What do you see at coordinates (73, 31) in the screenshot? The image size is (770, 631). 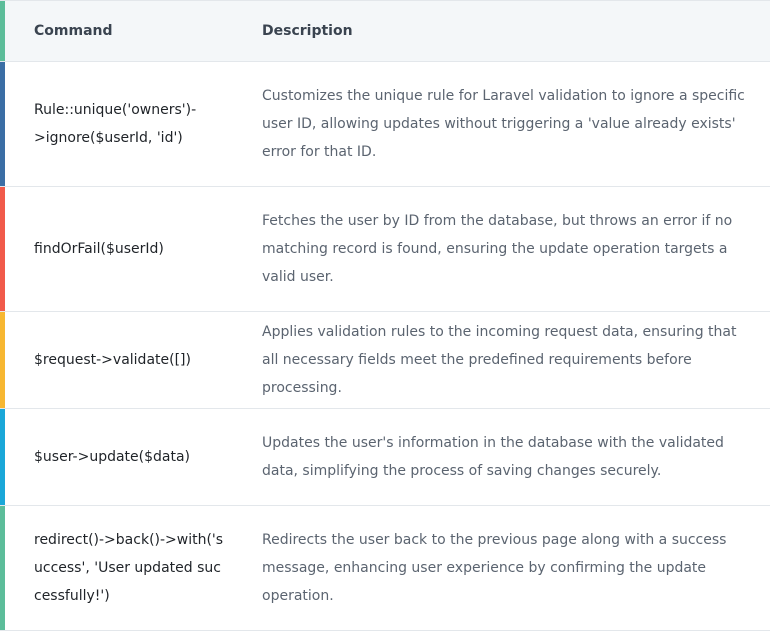 I see `column-header-command: Command` at bounding box center [73, 31].